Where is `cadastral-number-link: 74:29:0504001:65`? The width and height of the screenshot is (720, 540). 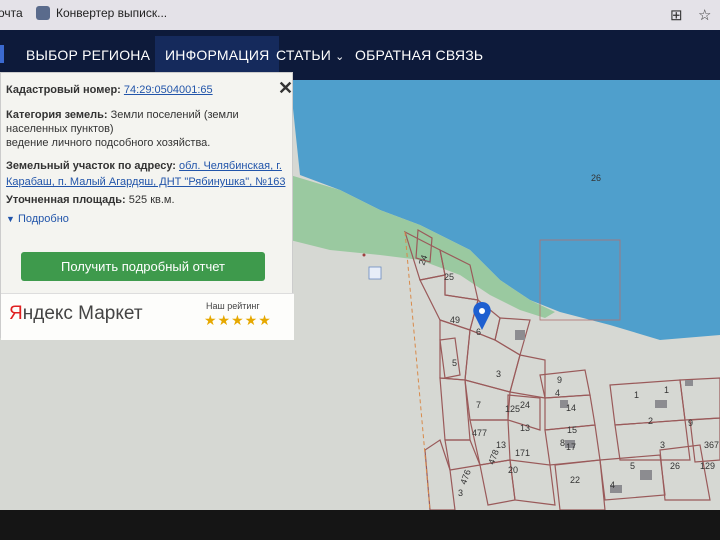
cadastral-number-link: 74:29:0504001:65 is located at coordinates (168, 90).